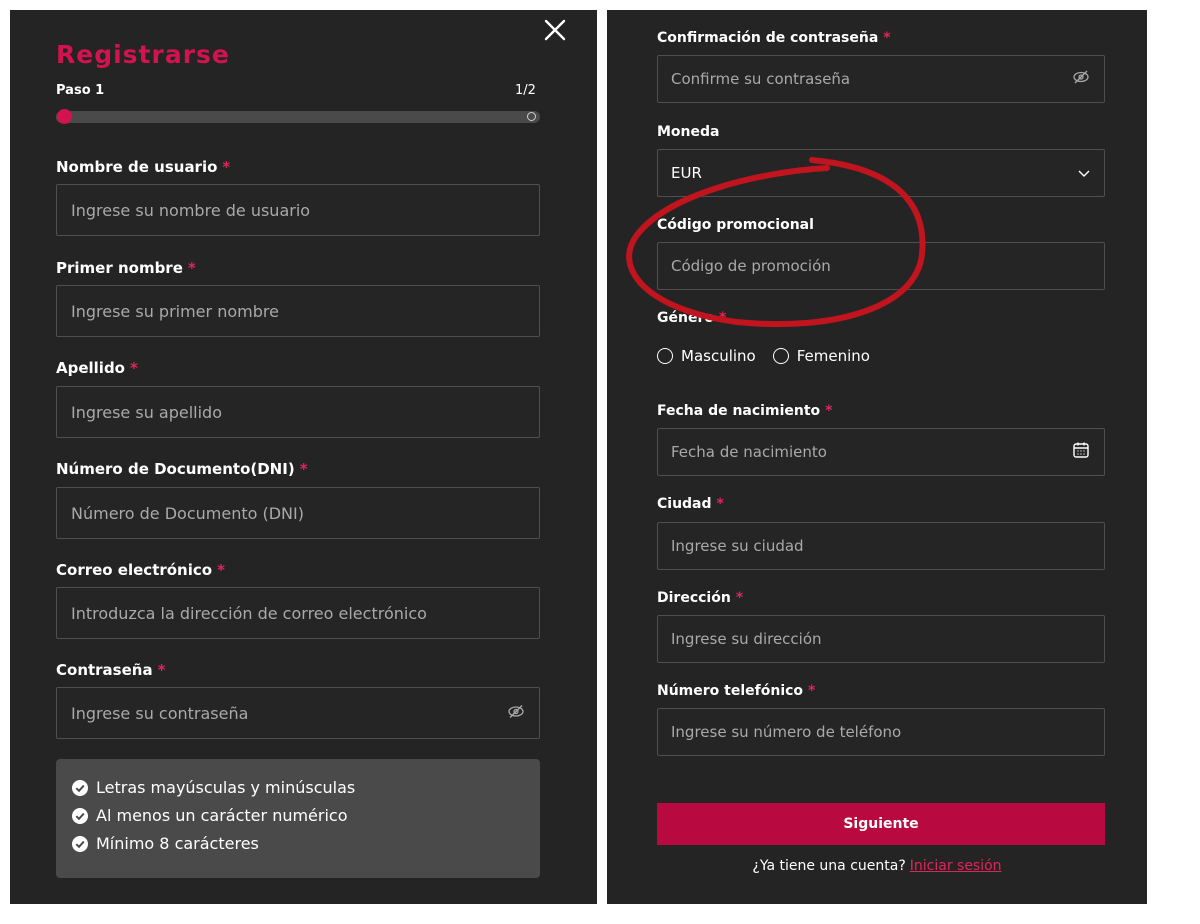 This screenshot has width=1200, height=924. What do you see at coordinates (160, 713) in the screenshot?
I see `password-placeholder: Ingrese su contraseña` at bounding box center [160, 713].